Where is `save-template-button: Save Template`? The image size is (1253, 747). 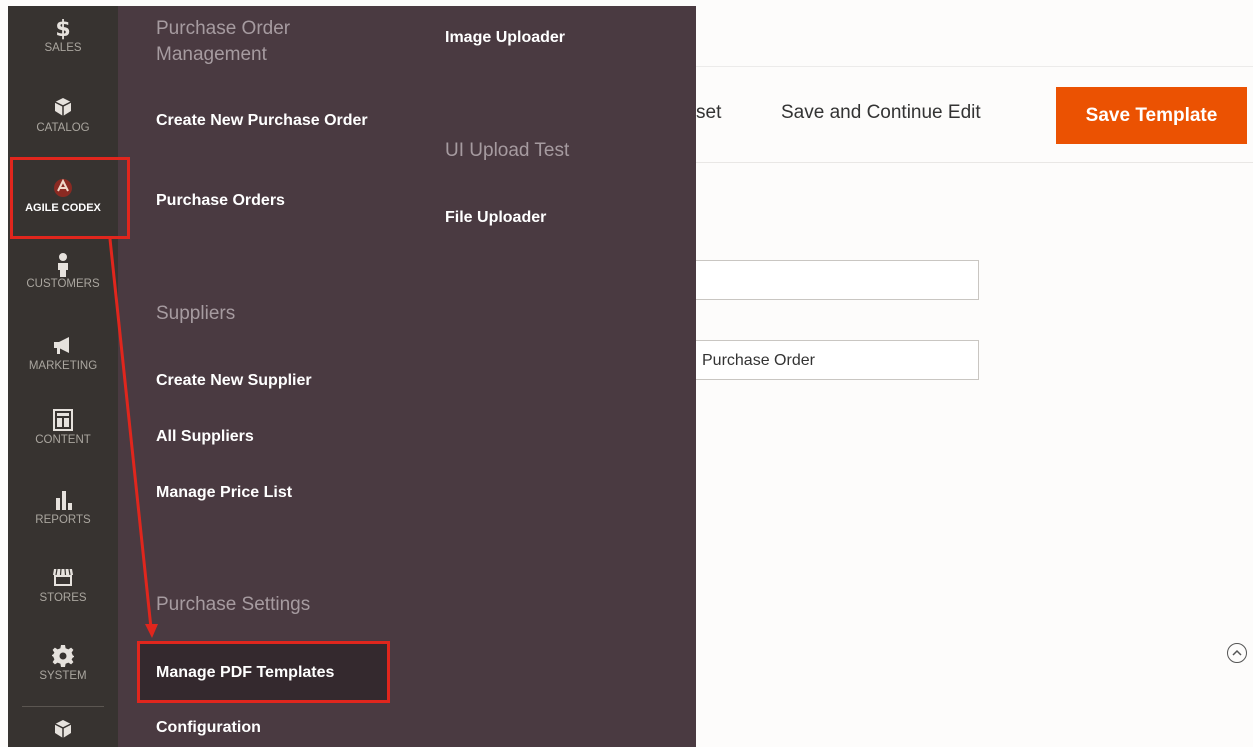
save-template-button: Save Template is located at coordinates (1151, 115).